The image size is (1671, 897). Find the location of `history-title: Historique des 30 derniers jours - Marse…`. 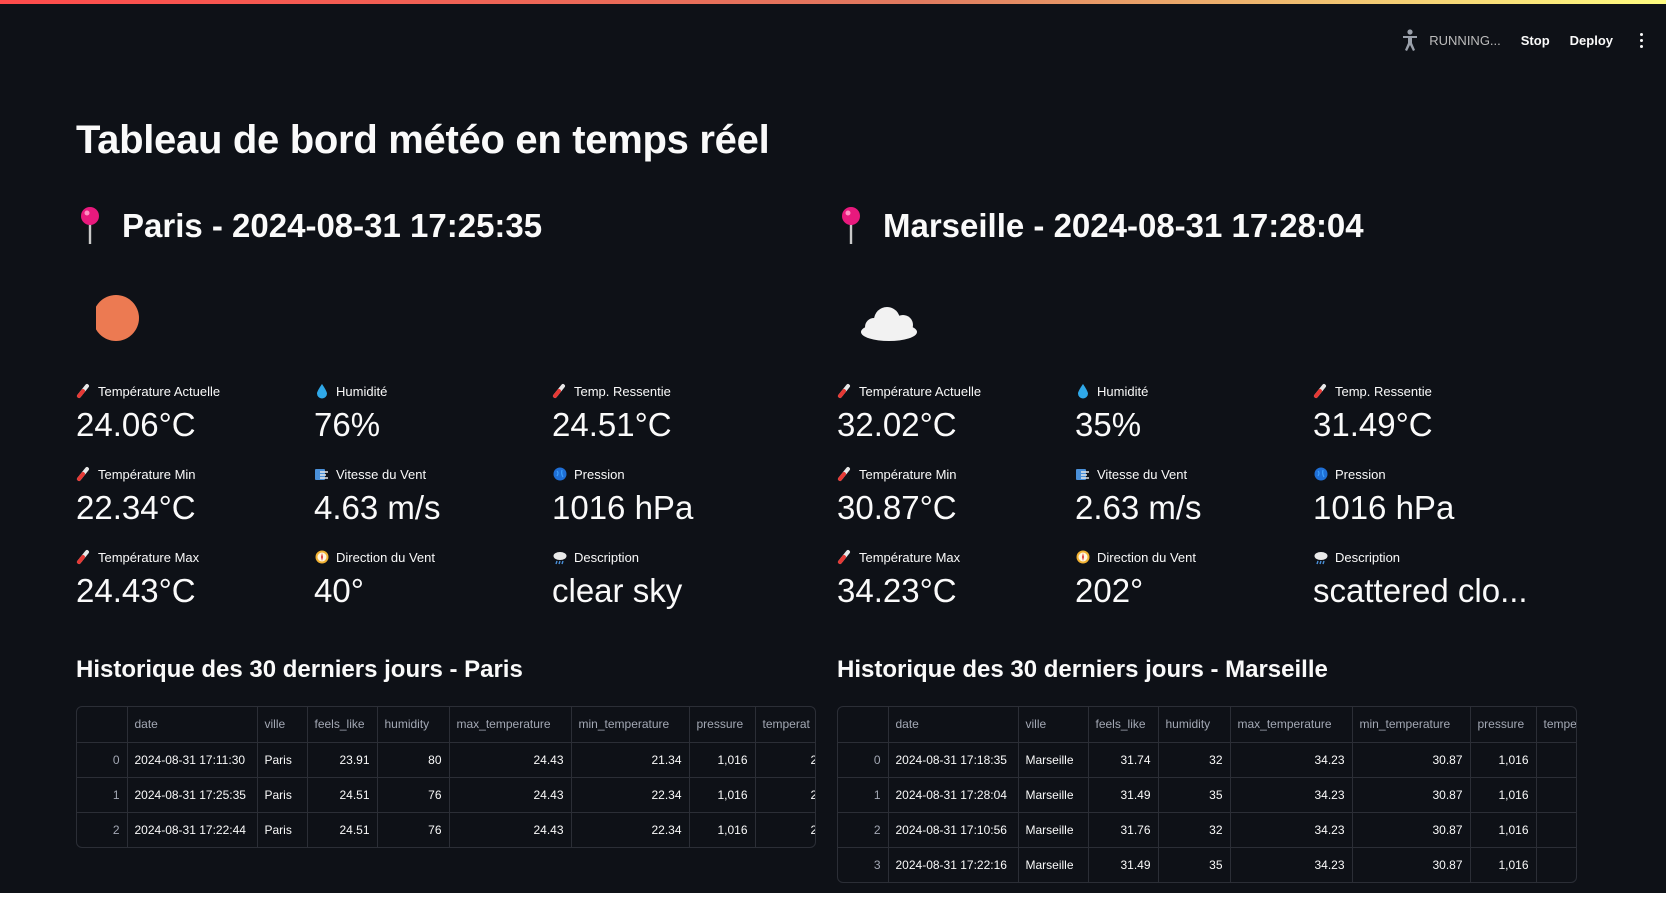

history-title: Historique des 30 derniers jours - Marse… is located at coordinates (1082, 669).